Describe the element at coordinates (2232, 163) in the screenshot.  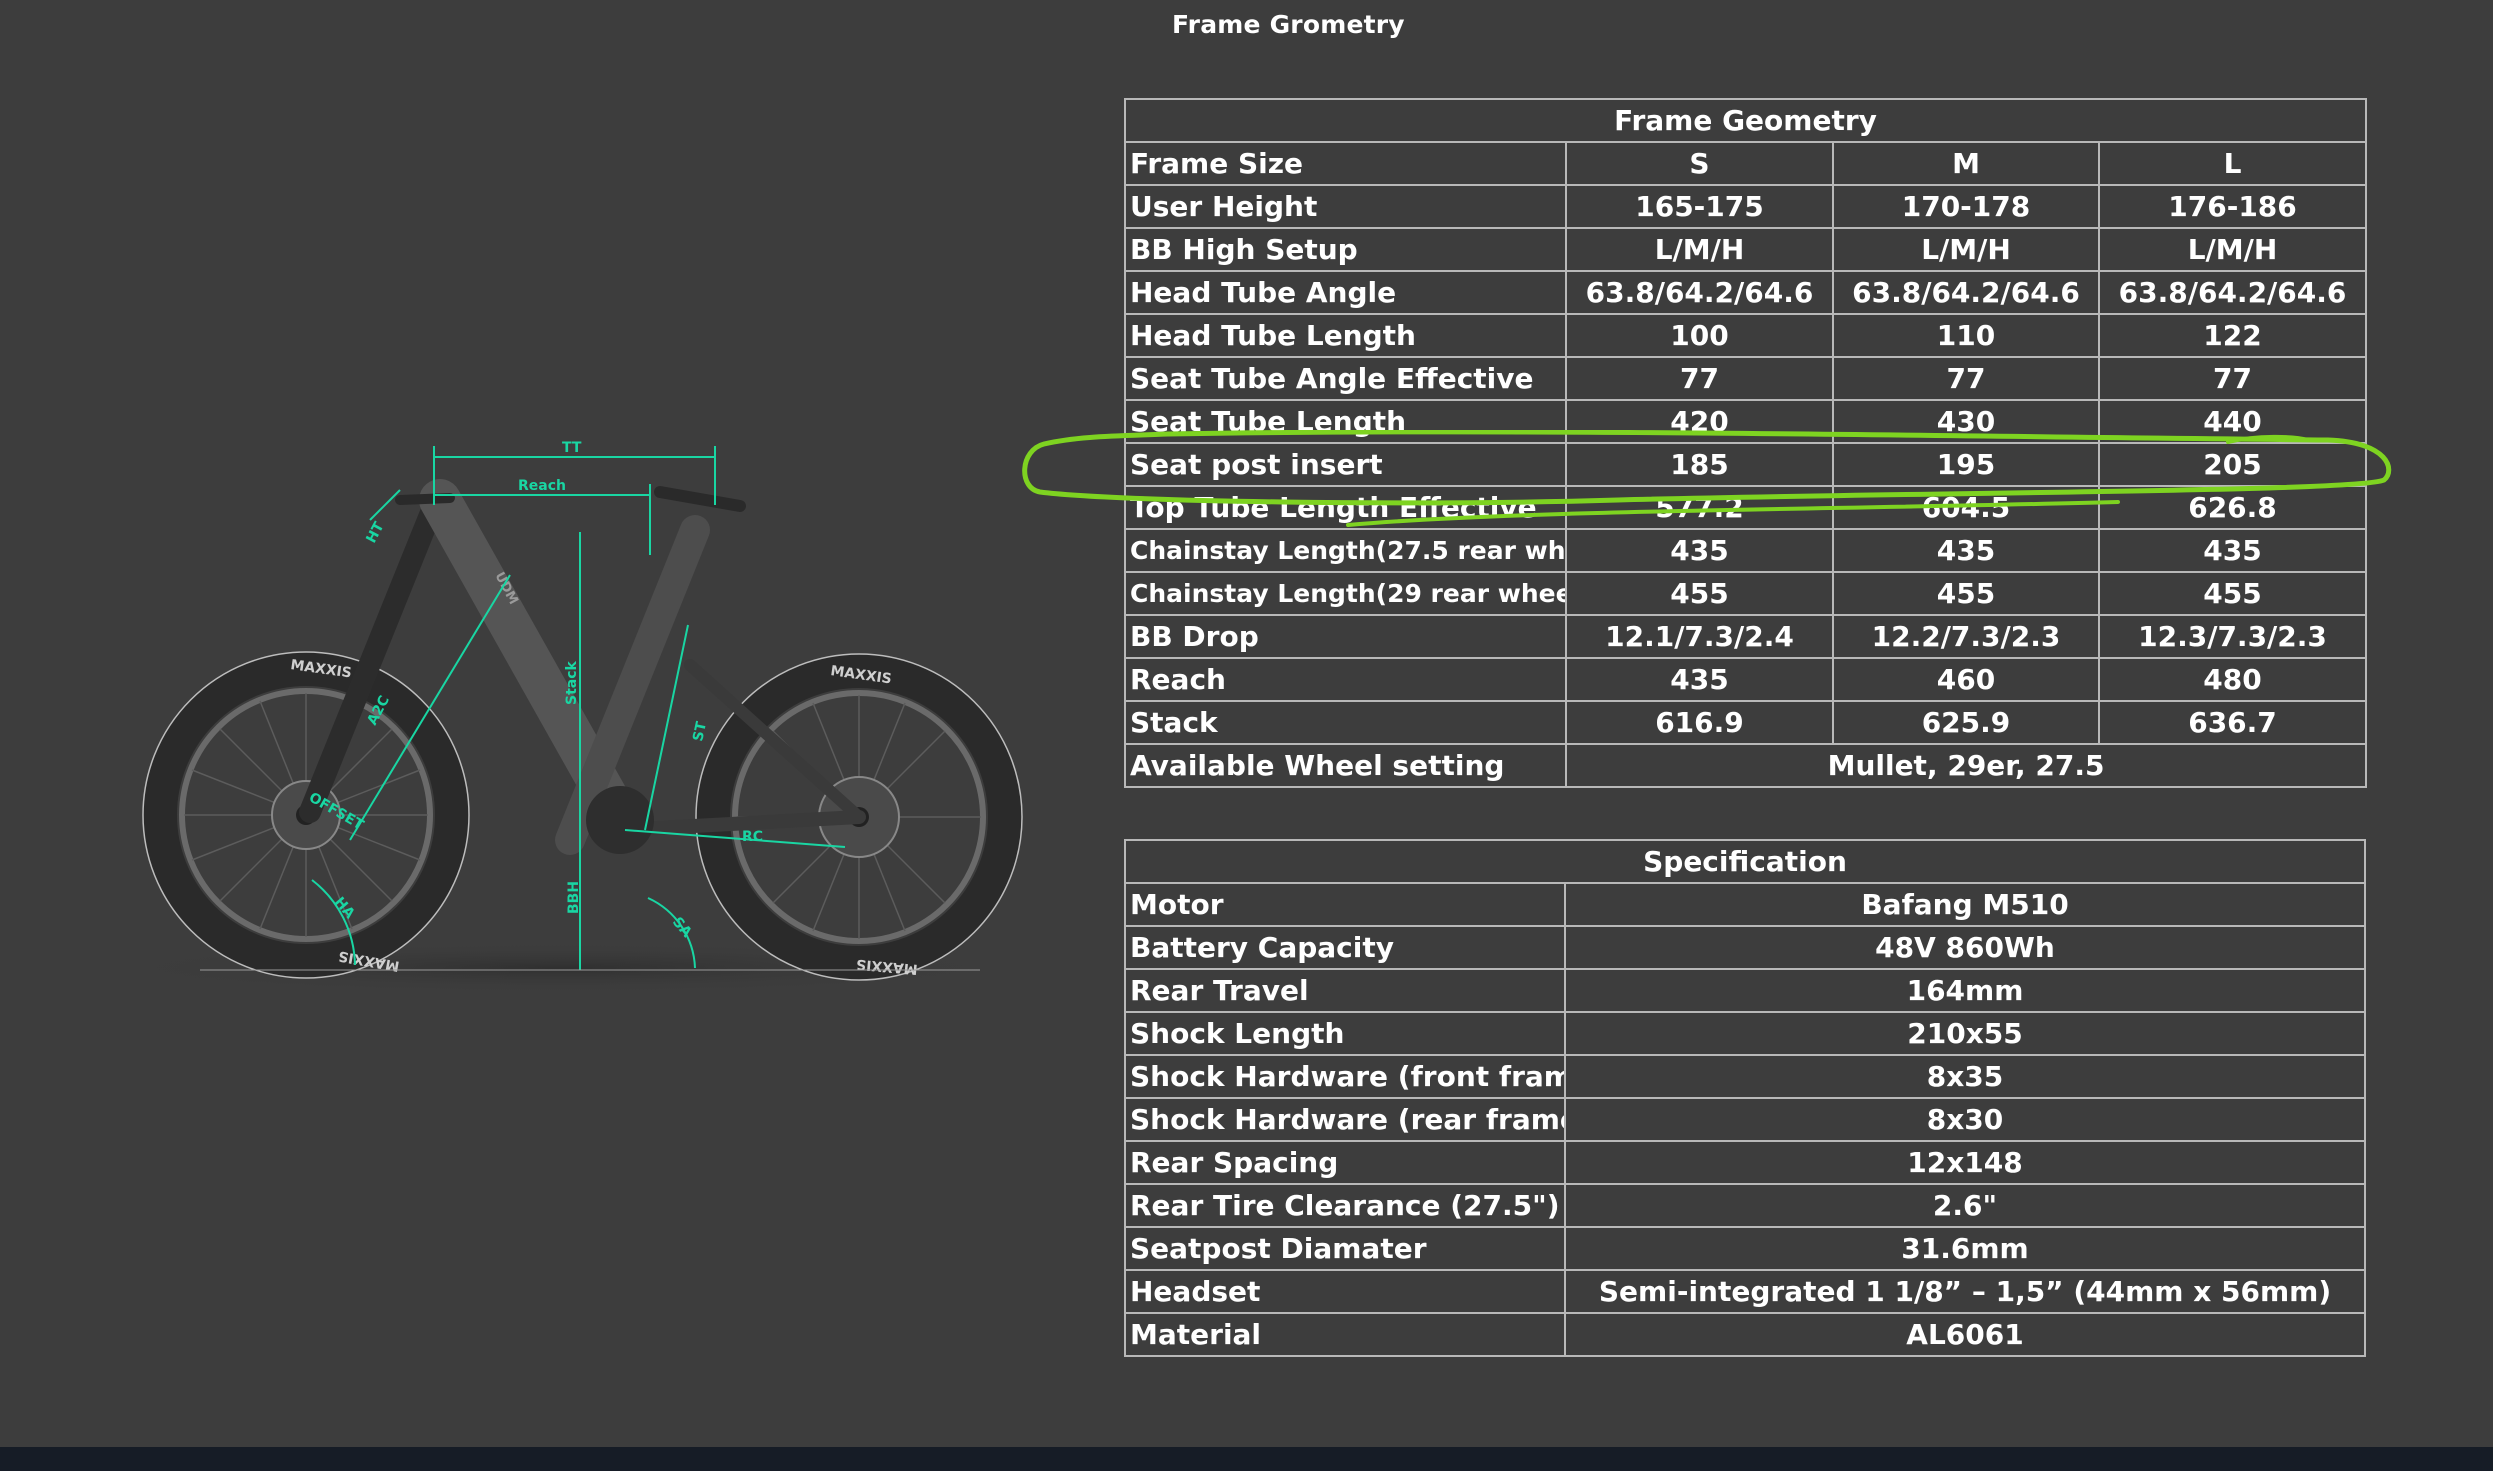
I see `size-l: L` at that location.